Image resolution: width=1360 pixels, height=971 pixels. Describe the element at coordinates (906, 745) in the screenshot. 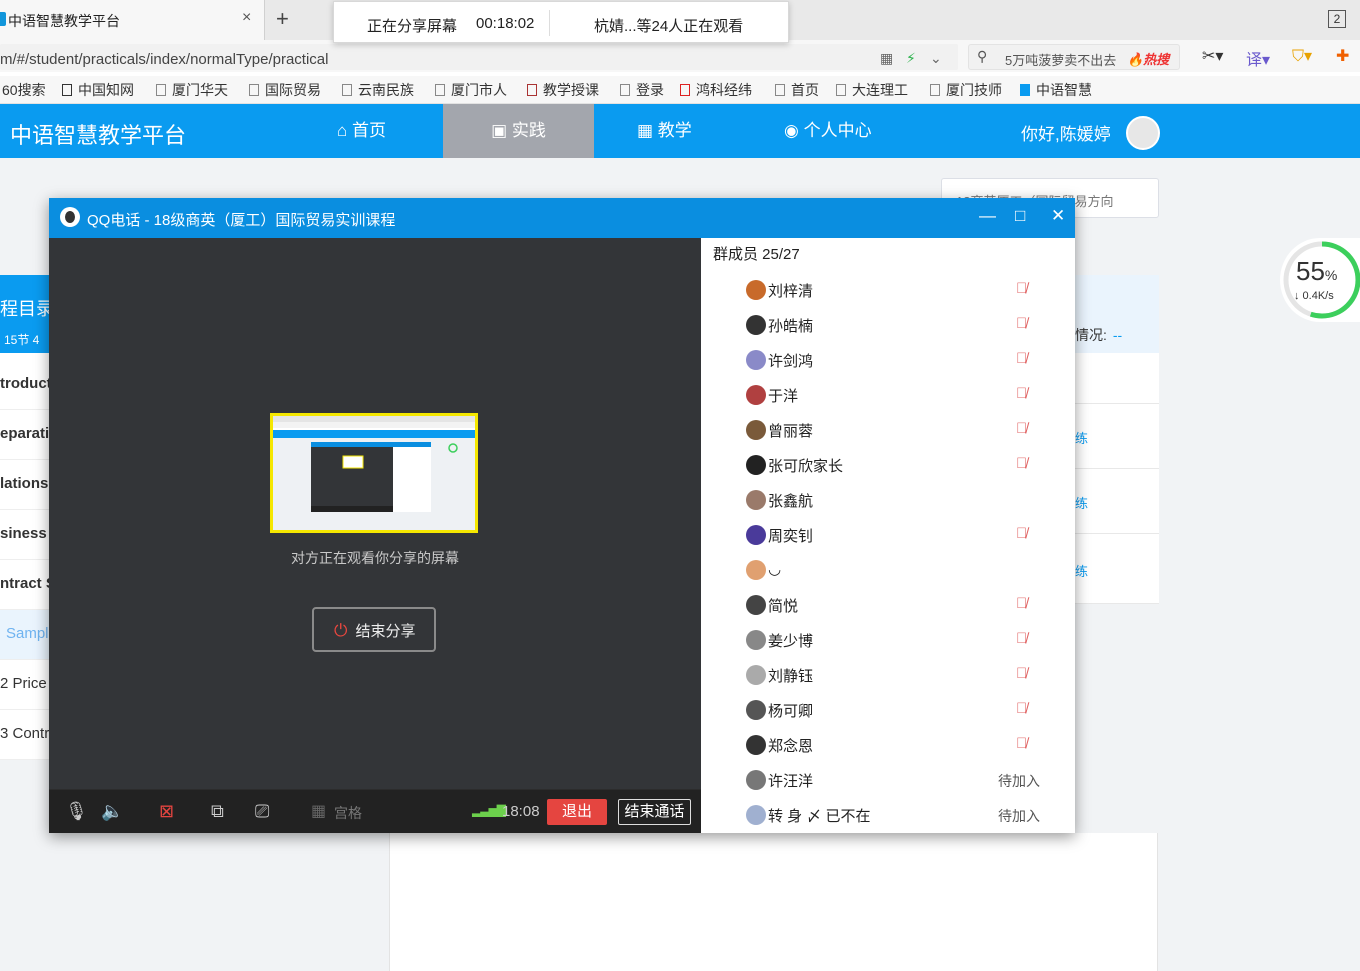

I see `member-row: 郑念恩 🎙̸` at that location.